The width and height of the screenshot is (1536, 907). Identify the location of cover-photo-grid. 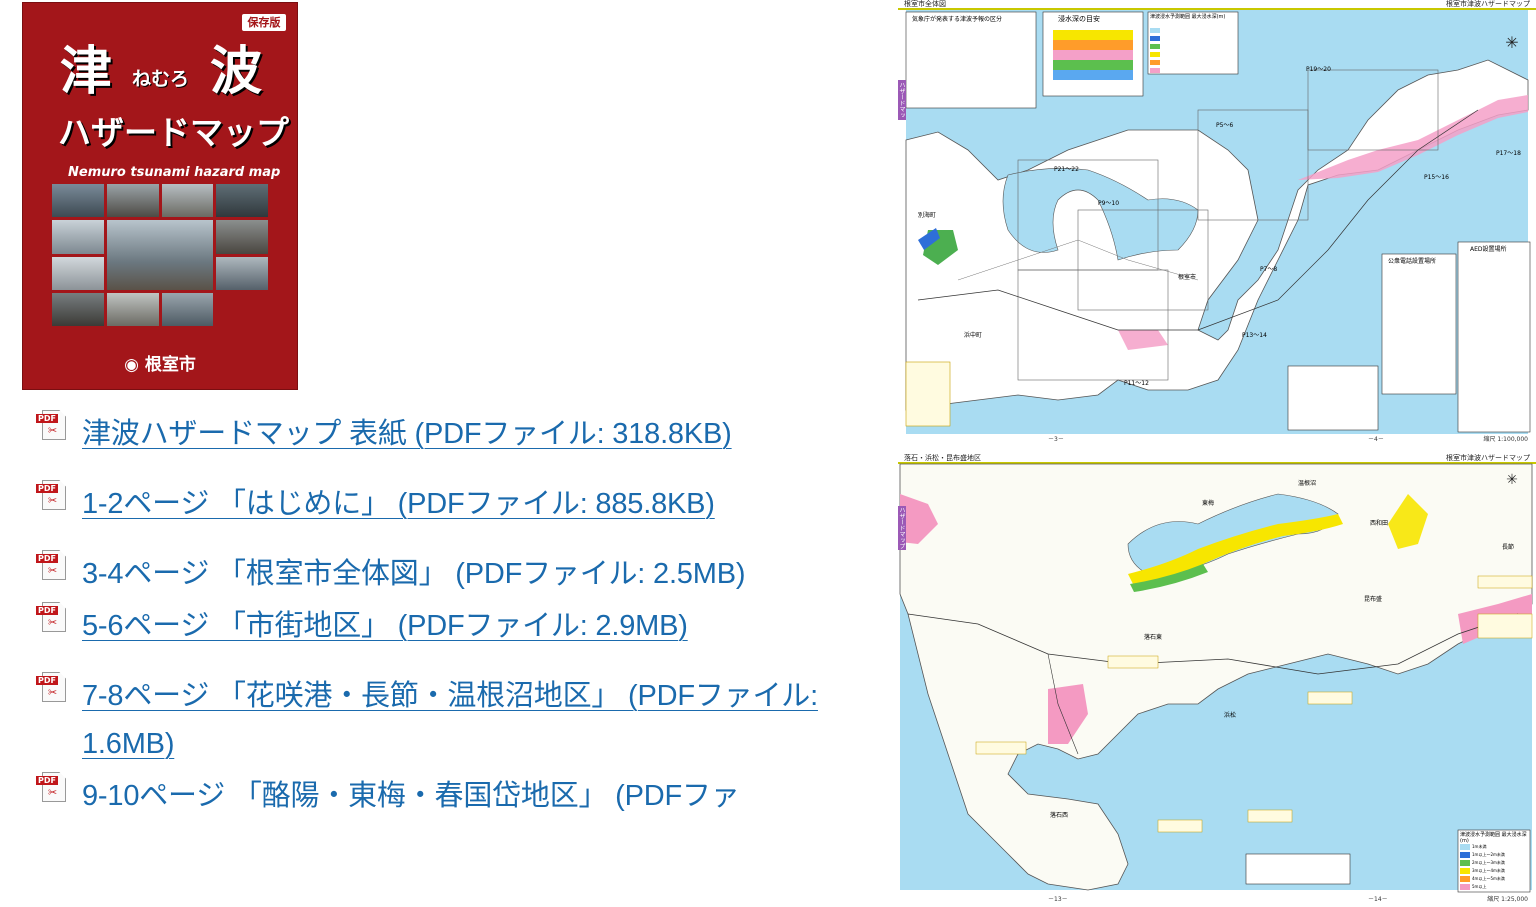
(160, 255).